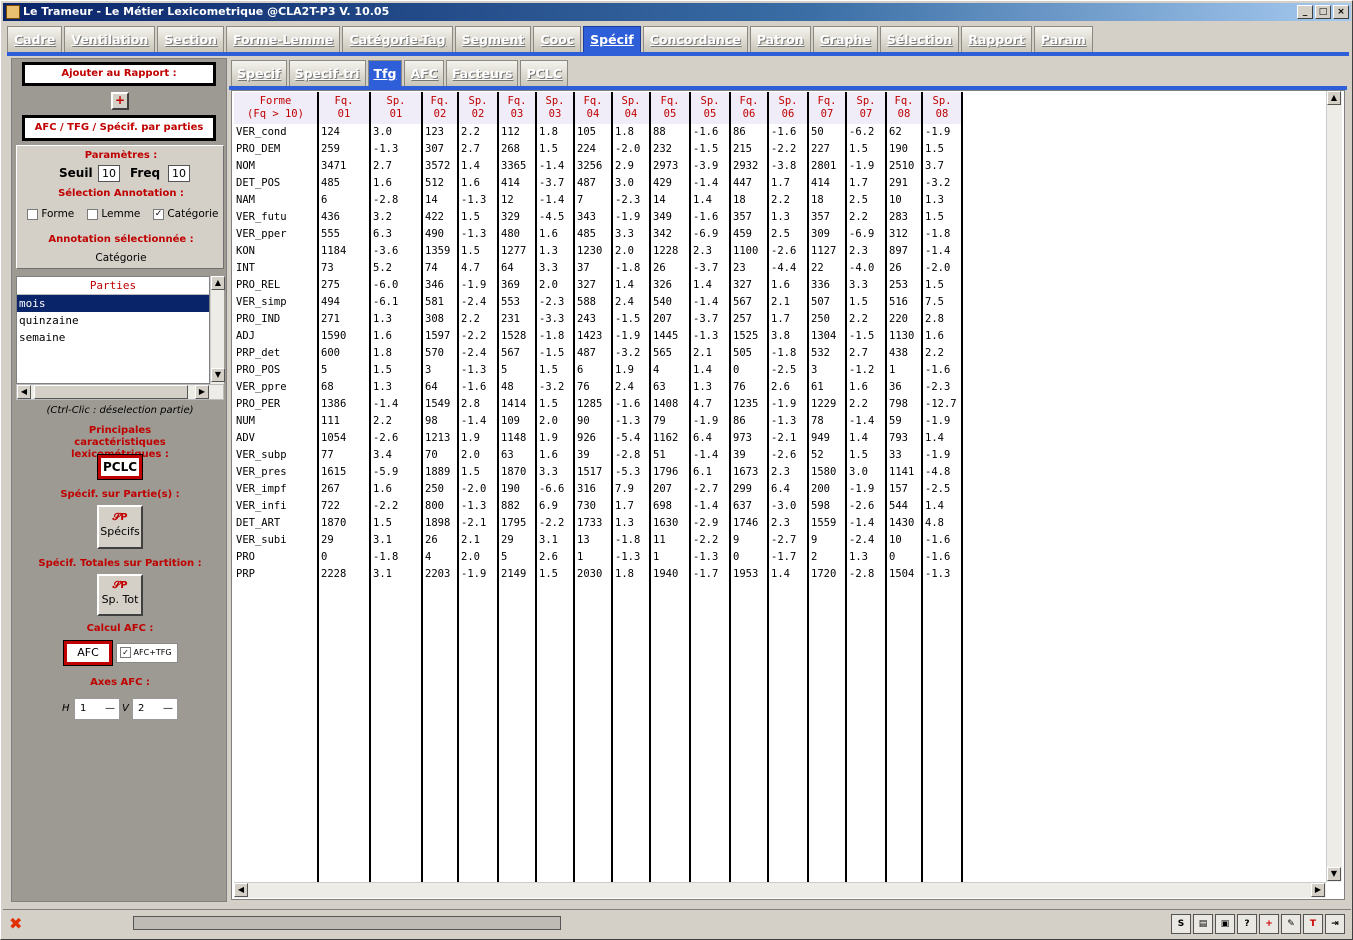 The height and width of the screenshot is (940, 1353). What do you see at coordinates (827, 108) in the screenshot?
I see `column-header: Fq. 07` at bounding box center [827, 108].